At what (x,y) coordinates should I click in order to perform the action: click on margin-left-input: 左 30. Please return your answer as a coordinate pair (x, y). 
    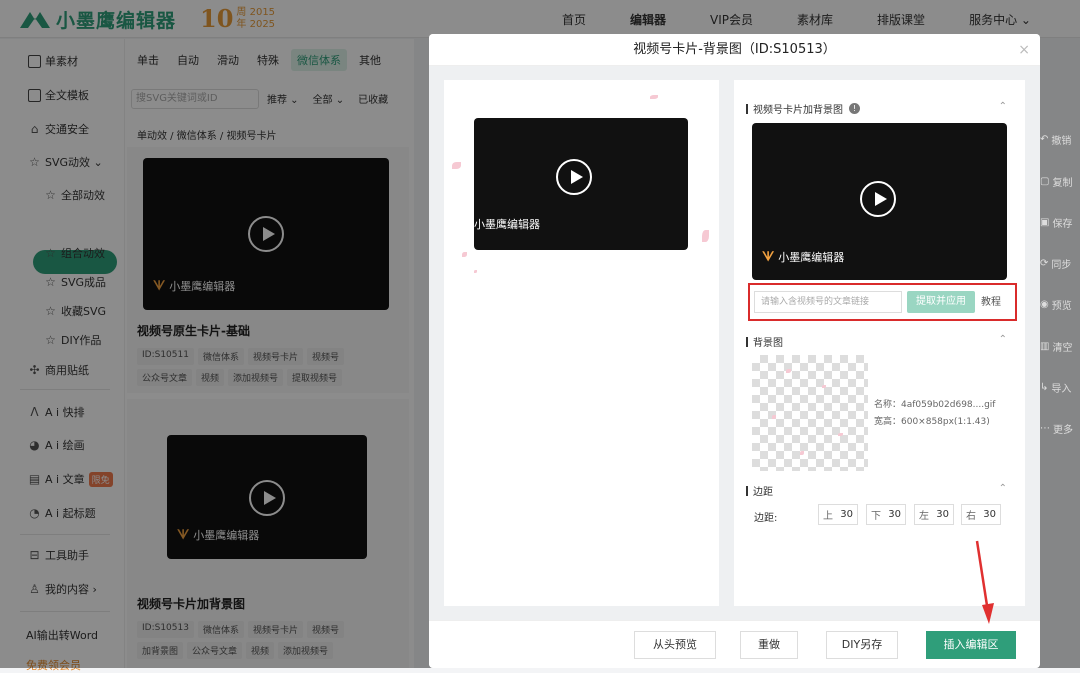
    Looking at the image, I should click on (934, 514).